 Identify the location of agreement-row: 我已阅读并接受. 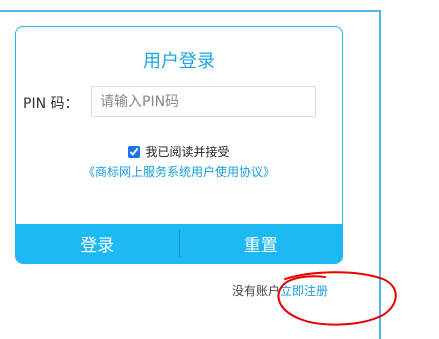
(179, 151).